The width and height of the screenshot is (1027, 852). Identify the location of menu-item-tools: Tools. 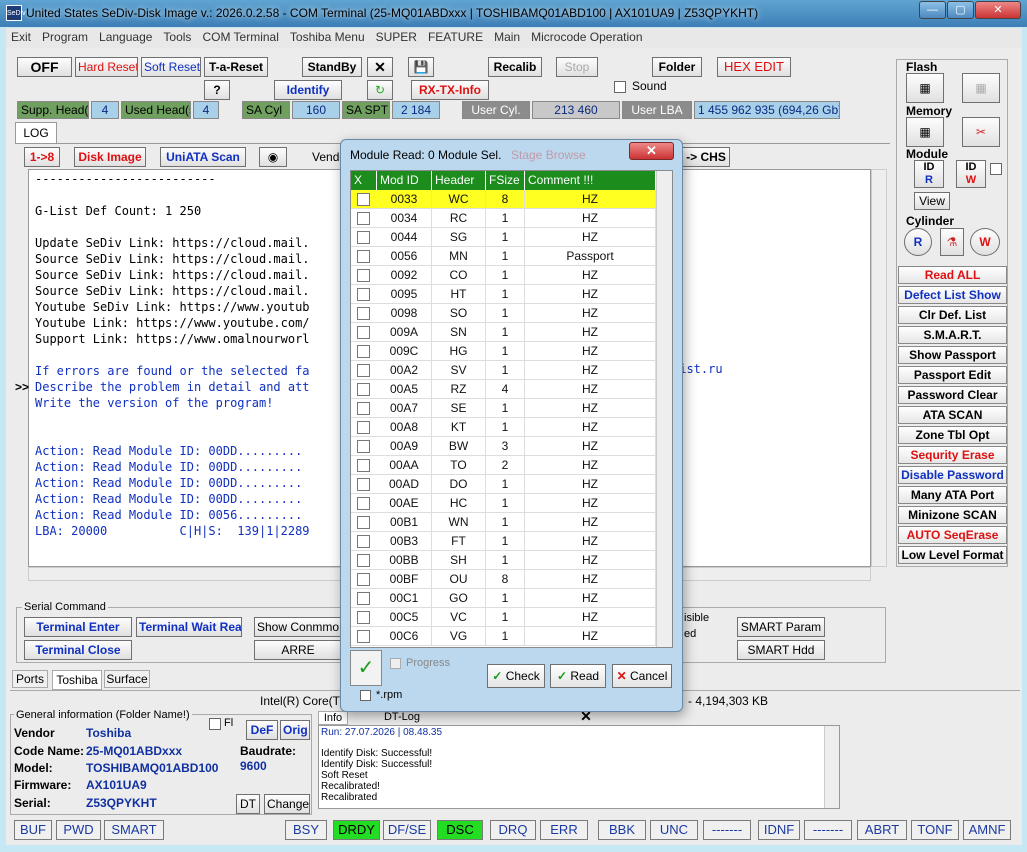
(177, 36).